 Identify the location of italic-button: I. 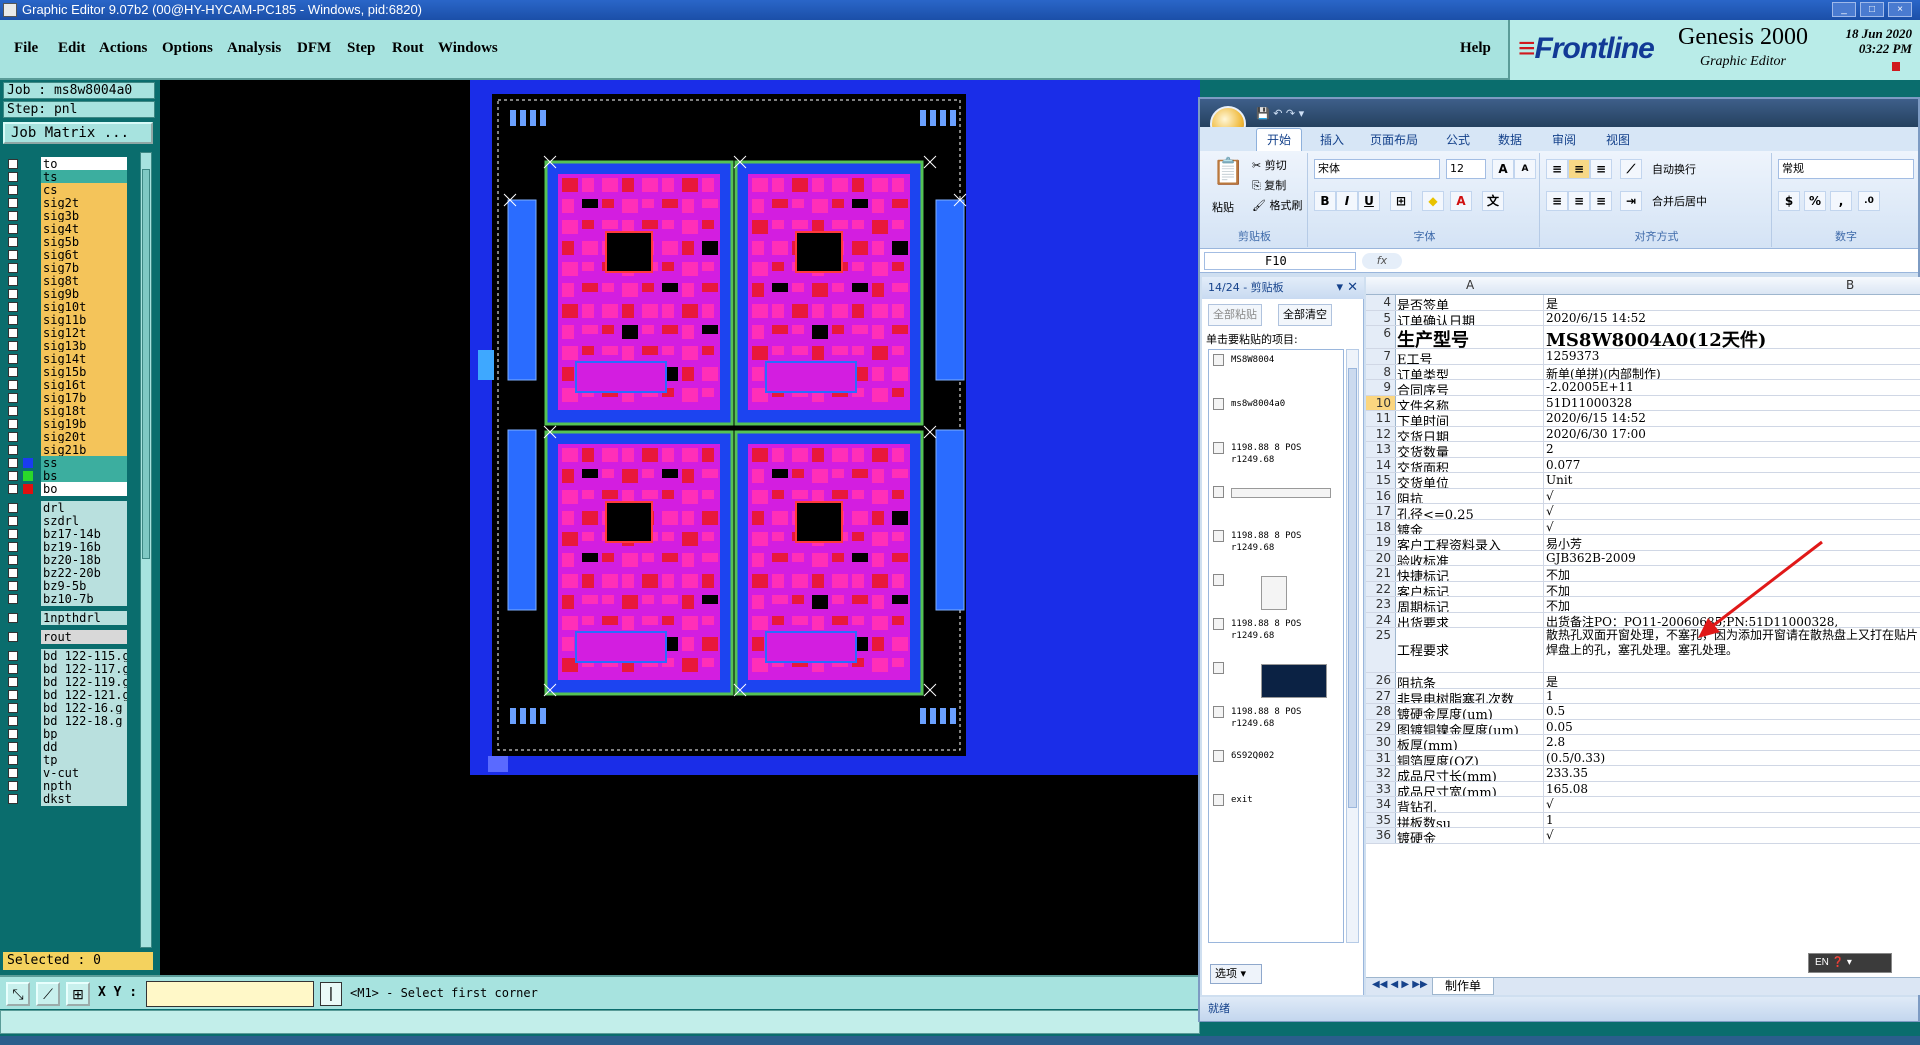
(1347, 201).